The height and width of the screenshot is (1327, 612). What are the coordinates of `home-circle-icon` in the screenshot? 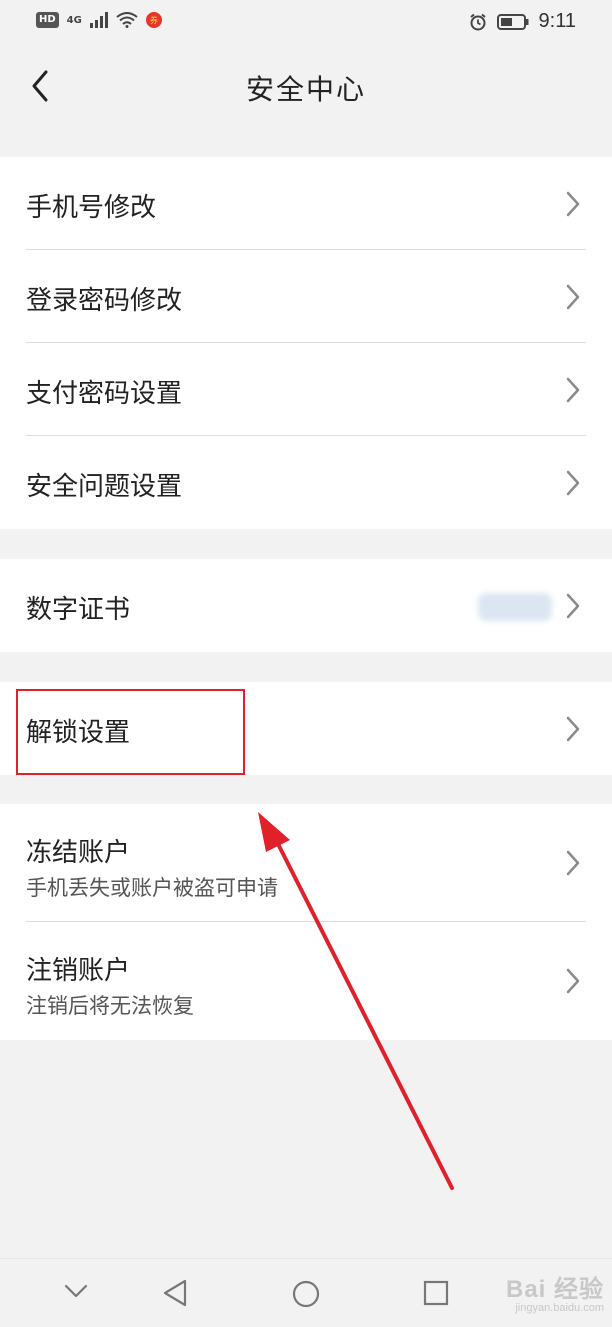 It's located at (306, 1294).